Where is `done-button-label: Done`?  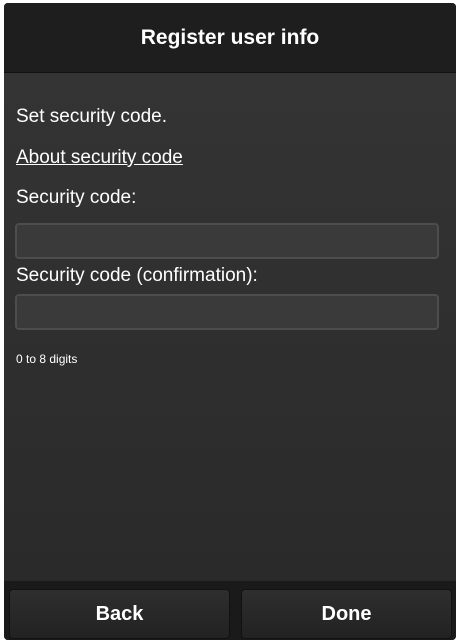
done-button-label: Done is located at coordinates (346, 613).